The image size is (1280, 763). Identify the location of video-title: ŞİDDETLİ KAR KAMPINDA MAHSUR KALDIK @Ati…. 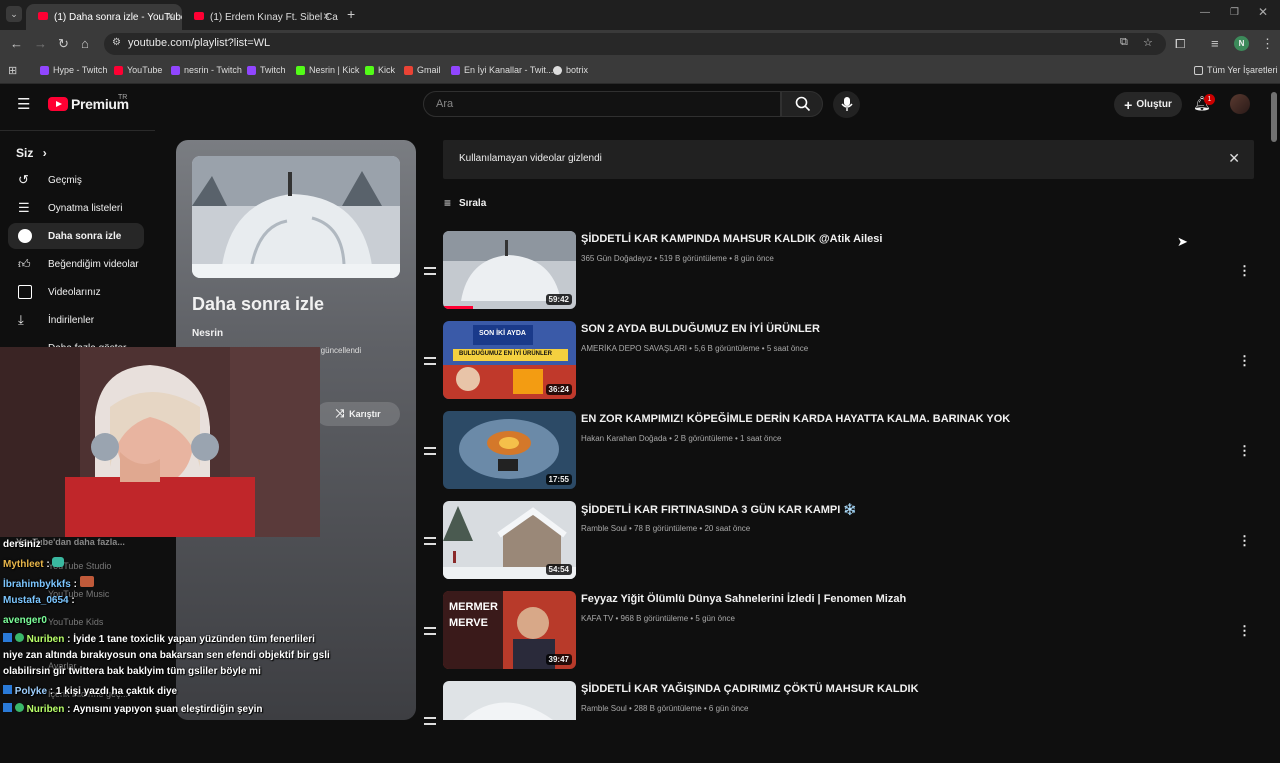
(731, 239).